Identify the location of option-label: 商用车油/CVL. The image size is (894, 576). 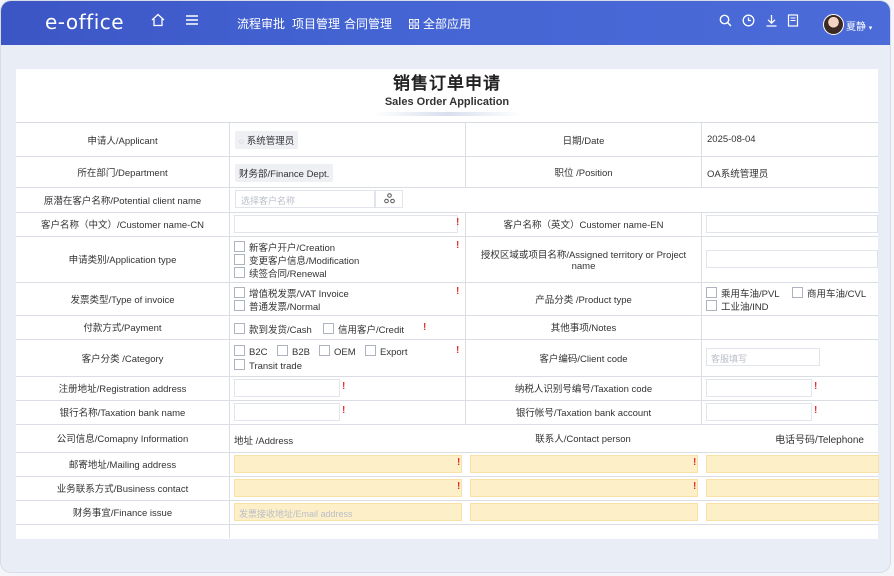
(837, 294).